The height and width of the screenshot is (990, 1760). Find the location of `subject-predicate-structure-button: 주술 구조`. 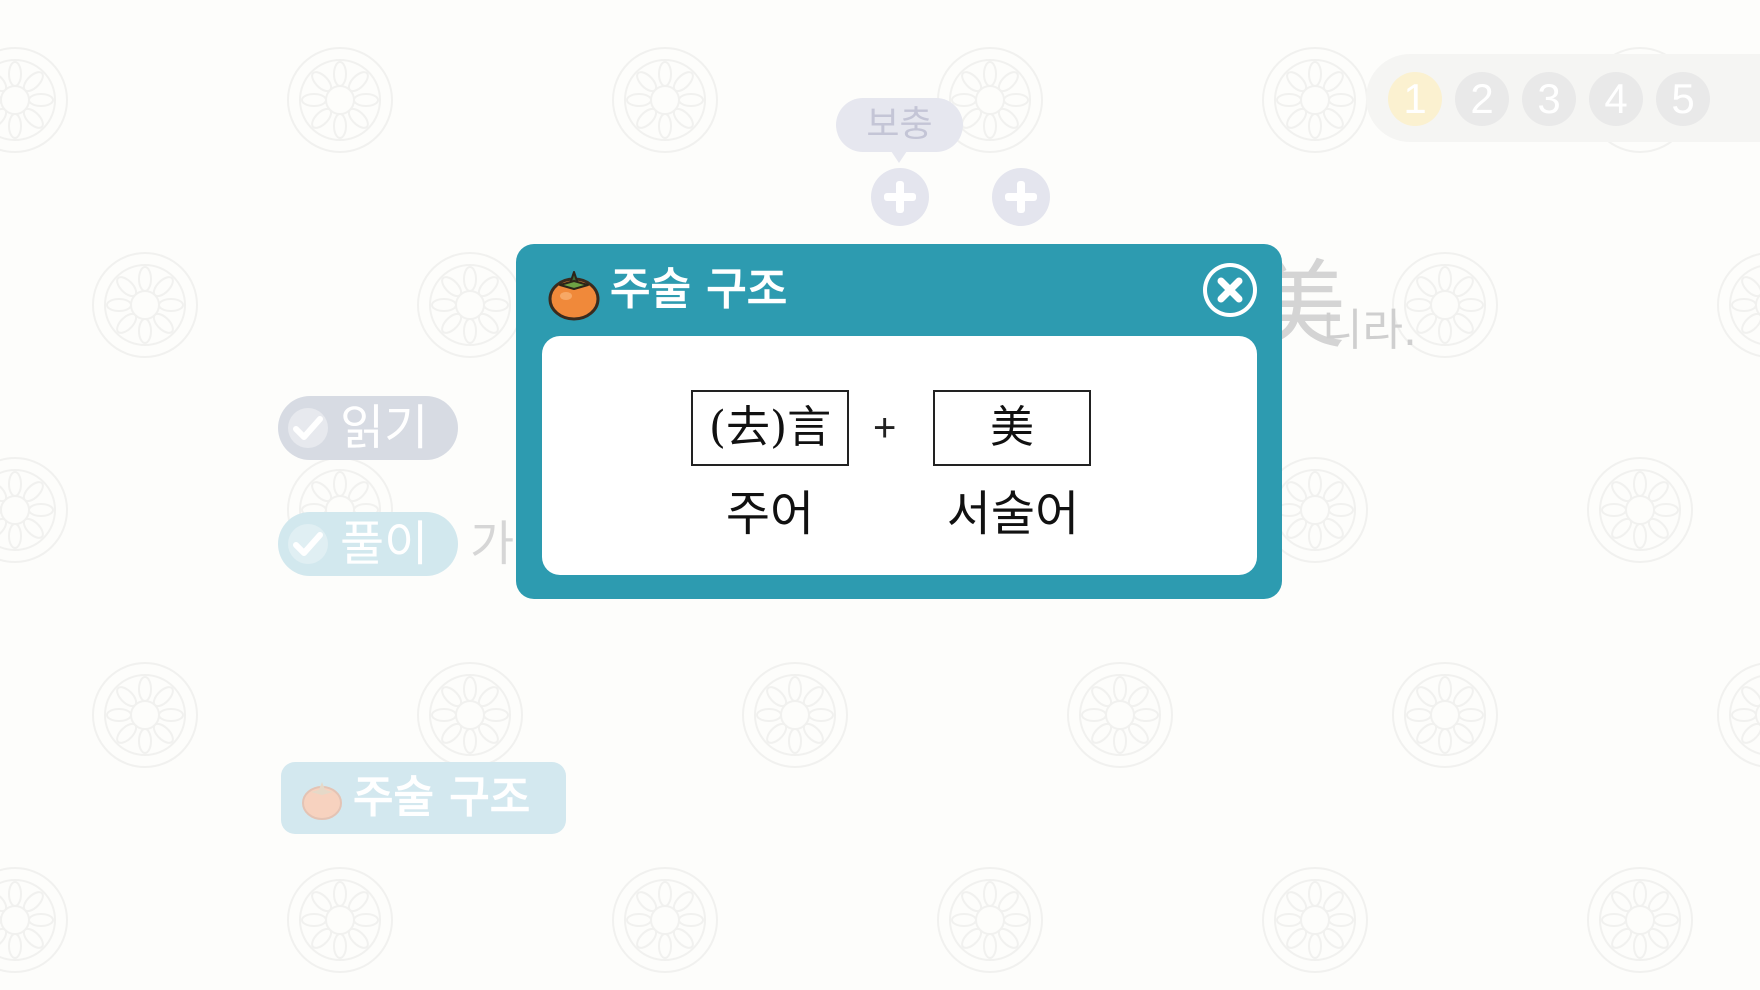

subject-predicate-structure-button: 주술 구조 is located at coordinates (423, 798).